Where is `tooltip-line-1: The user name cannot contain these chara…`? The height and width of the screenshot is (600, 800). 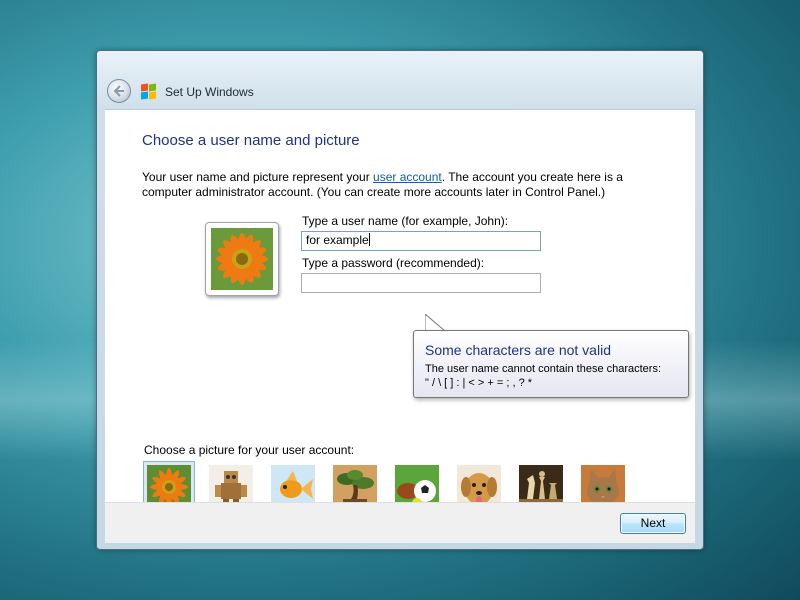
tooltip-line-1: The user name cannot contain these chara… is located at coordinates (543, 369).